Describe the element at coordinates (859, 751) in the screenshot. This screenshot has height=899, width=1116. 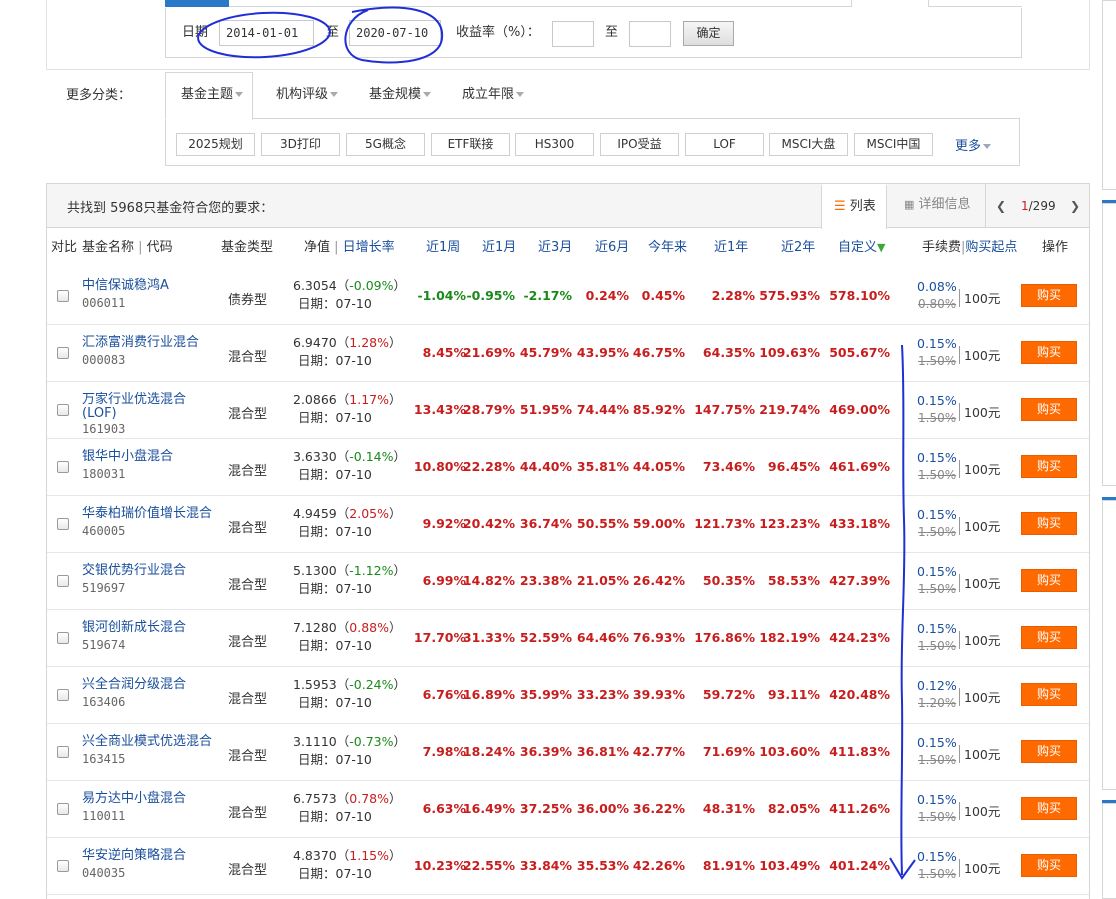
I see `return-custom: 411.83%` at that location.